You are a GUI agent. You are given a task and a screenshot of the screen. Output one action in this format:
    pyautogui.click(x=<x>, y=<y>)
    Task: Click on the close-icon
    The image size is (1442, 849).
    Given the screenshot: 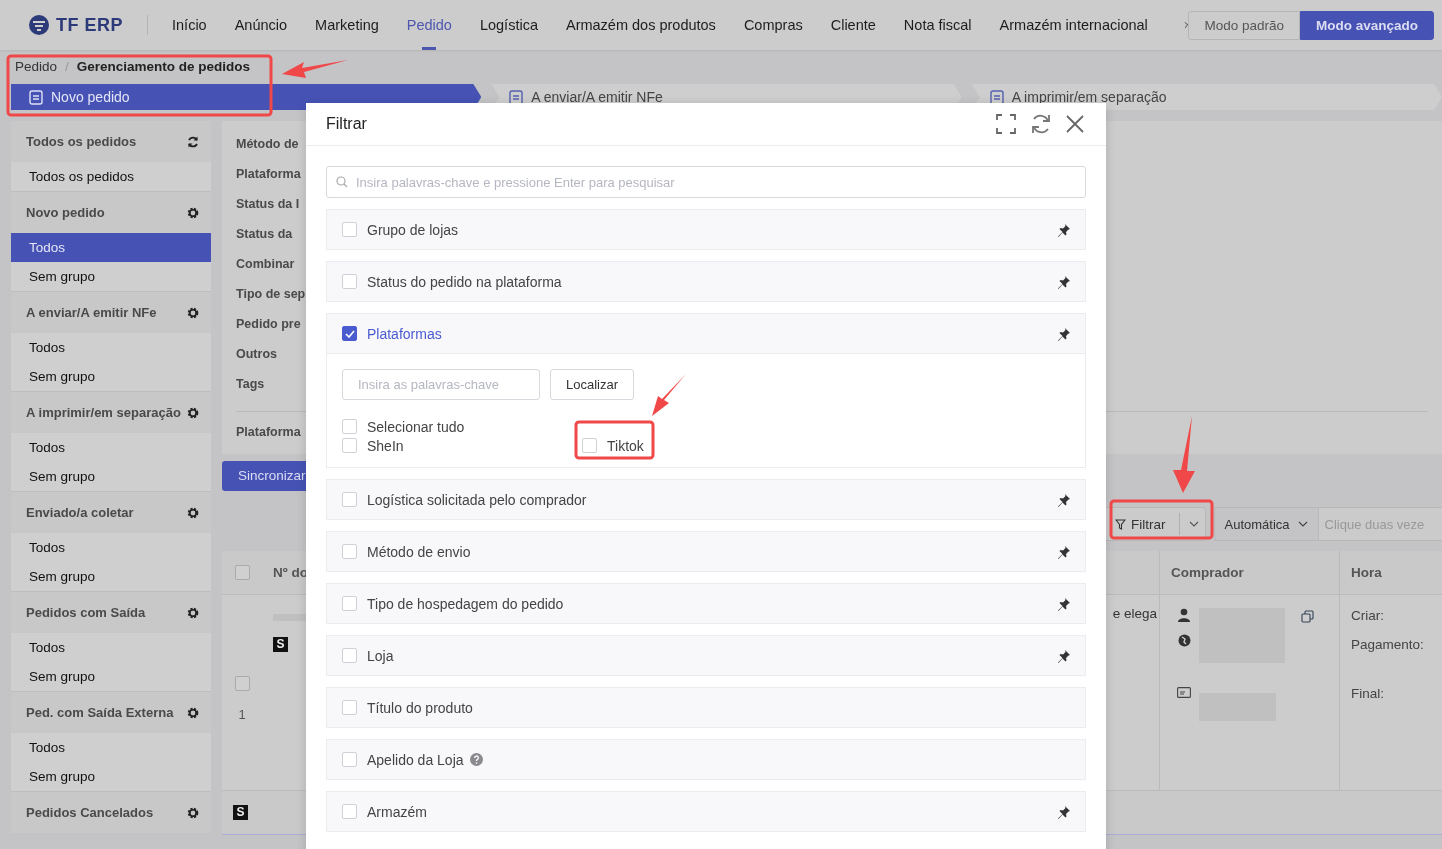 What is the action you would take?
    pyautogui.click(x=1075, y=124)
    